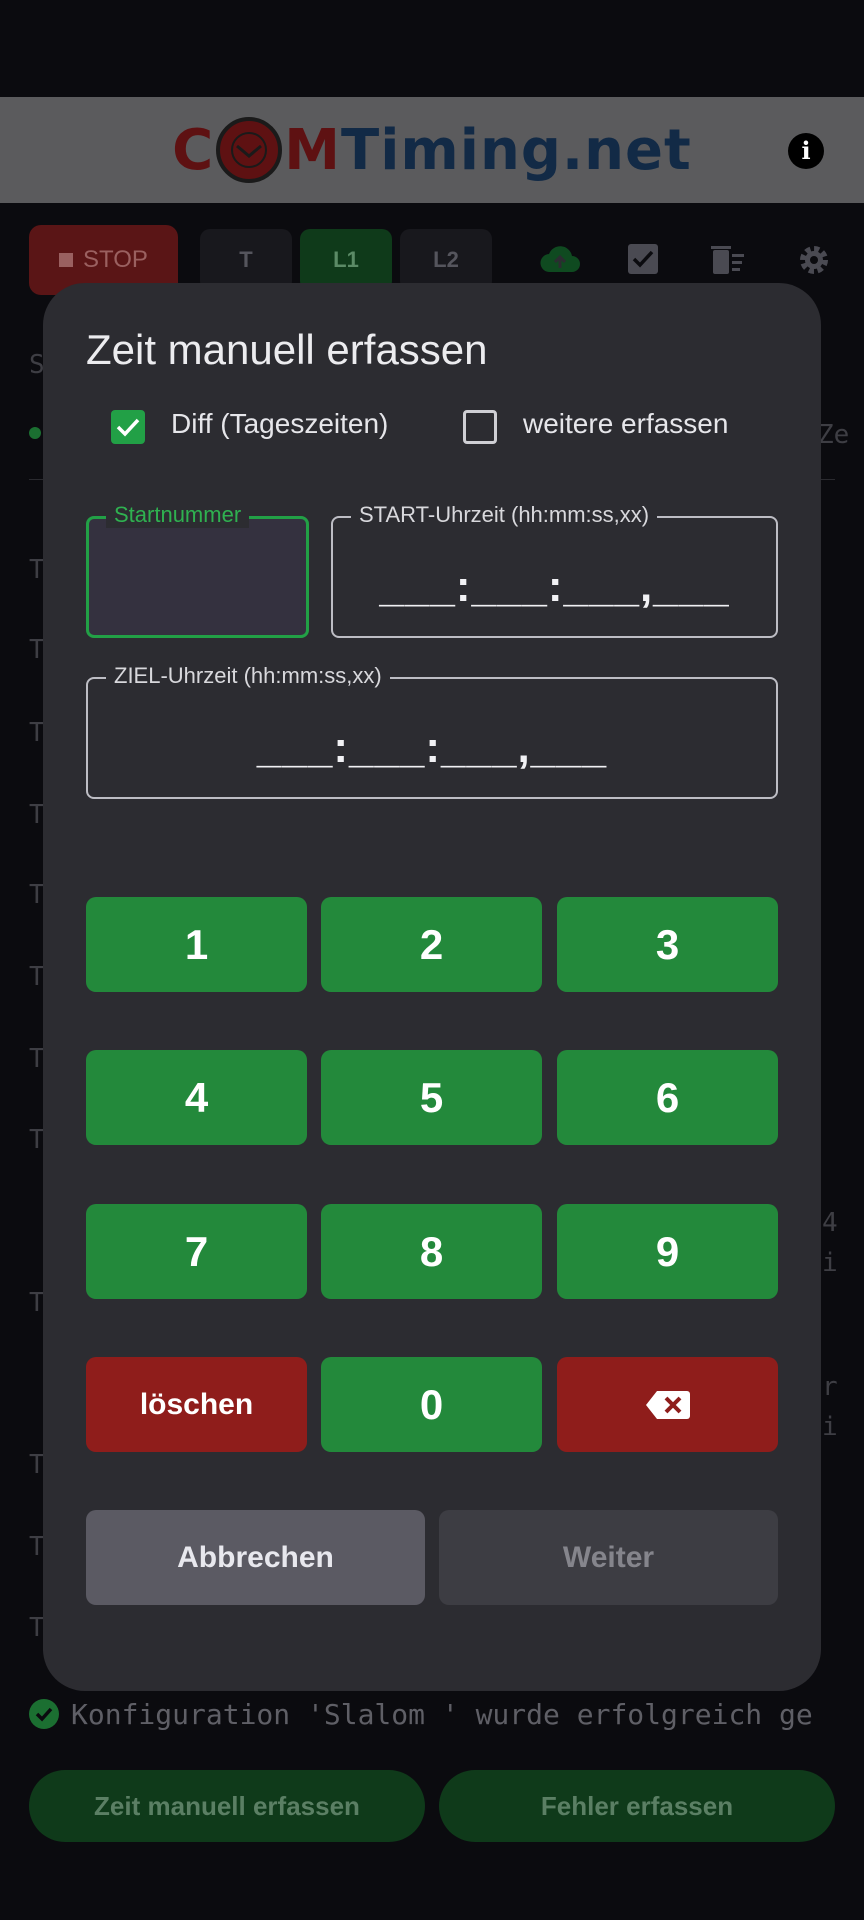 The width and height of the screenshot is (864, 1920). I want to click on manual-time-button: Zeit manuell erfassen, so click(227, 1806).